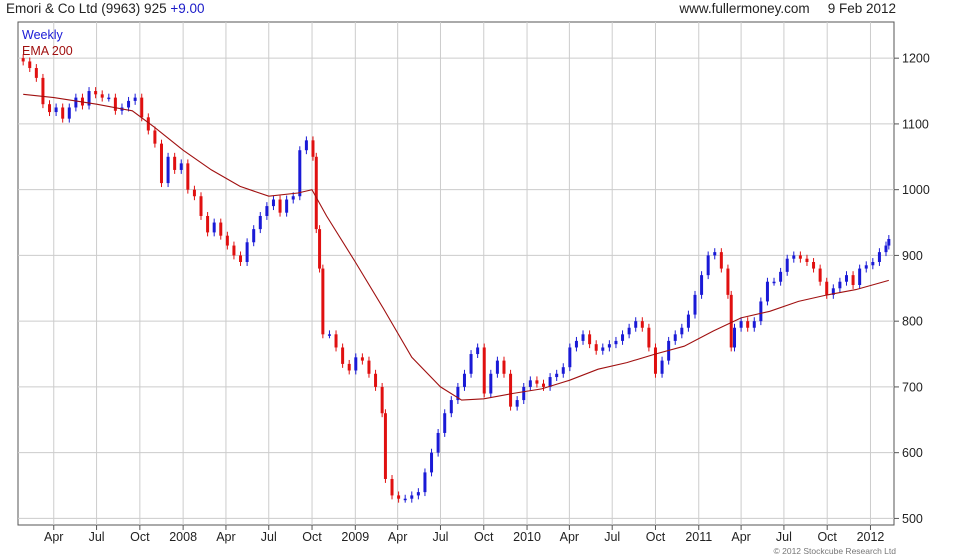 This screenshot has width=980, height=560. Describe the element at coordinates (916, 59) in the screenshot. I see `y-tick-label: 1200` at that location.